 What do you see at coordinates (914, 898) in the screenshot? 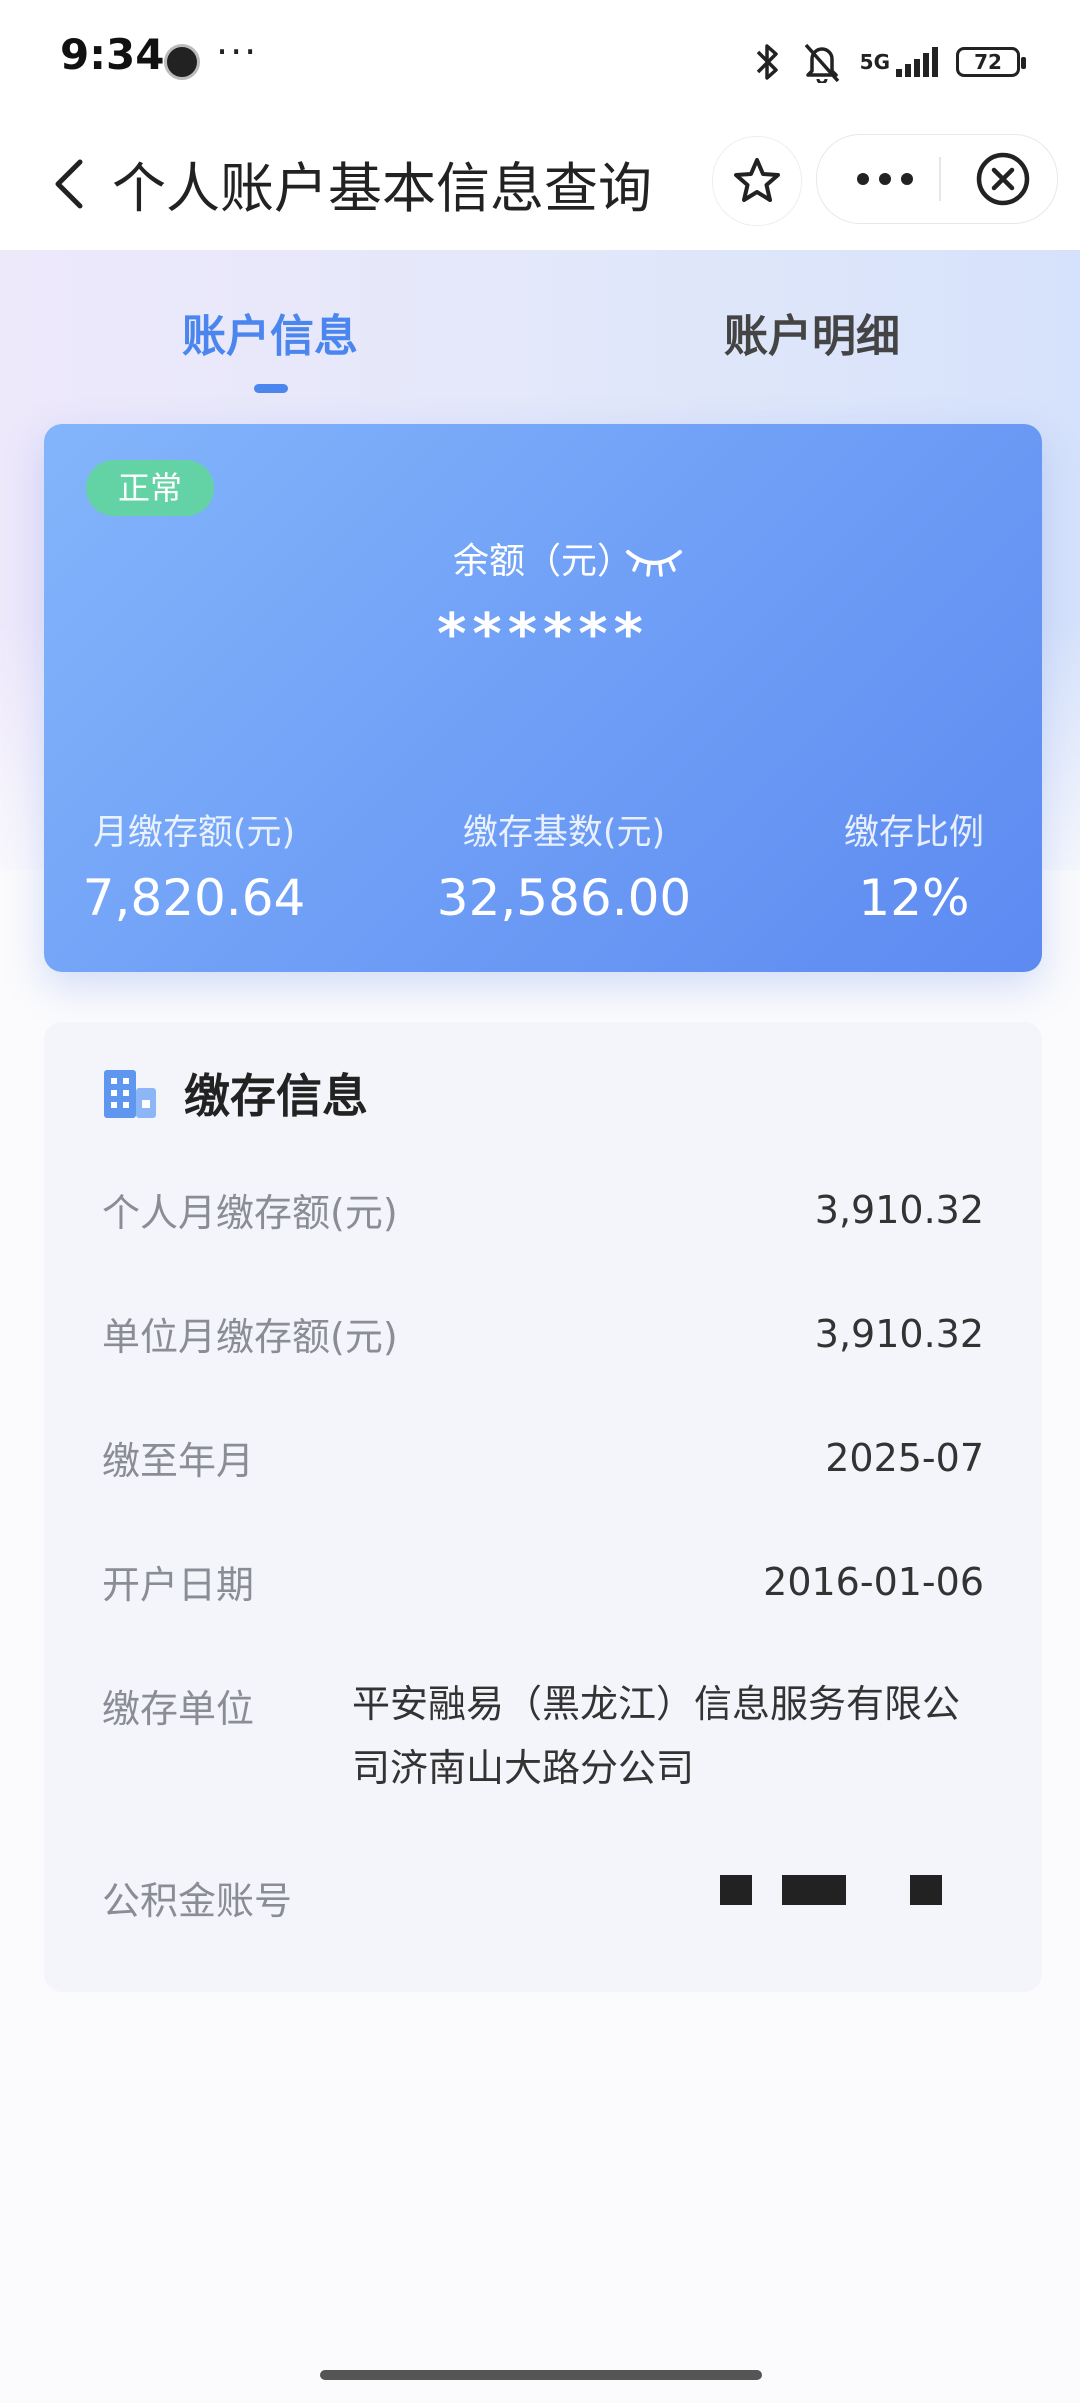
I see `contribution-ratio-value: 12%` at bounding box center [914, 898].